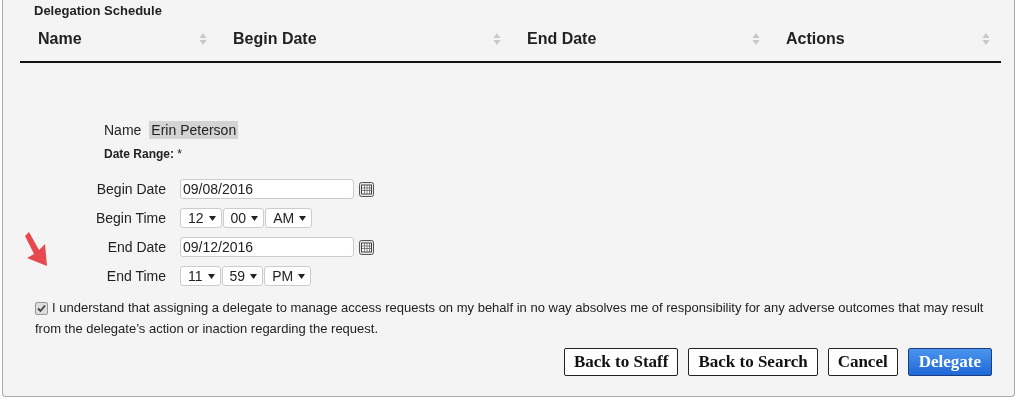  What do you see at coordinates (200, 276) in the screenshot?
I see `time-select: 11` at bounding box center [200, 276].